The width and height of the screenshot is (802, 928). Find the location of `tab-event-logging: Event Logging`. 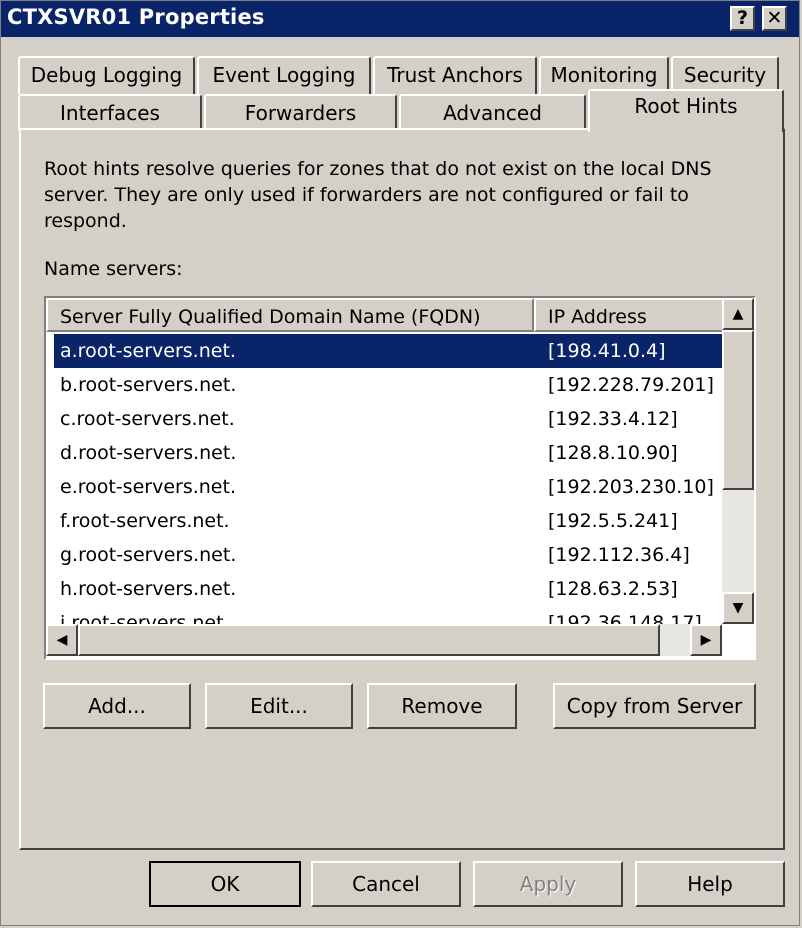

tab-event-logging: Event Logging is located at coordinates (284, 75).